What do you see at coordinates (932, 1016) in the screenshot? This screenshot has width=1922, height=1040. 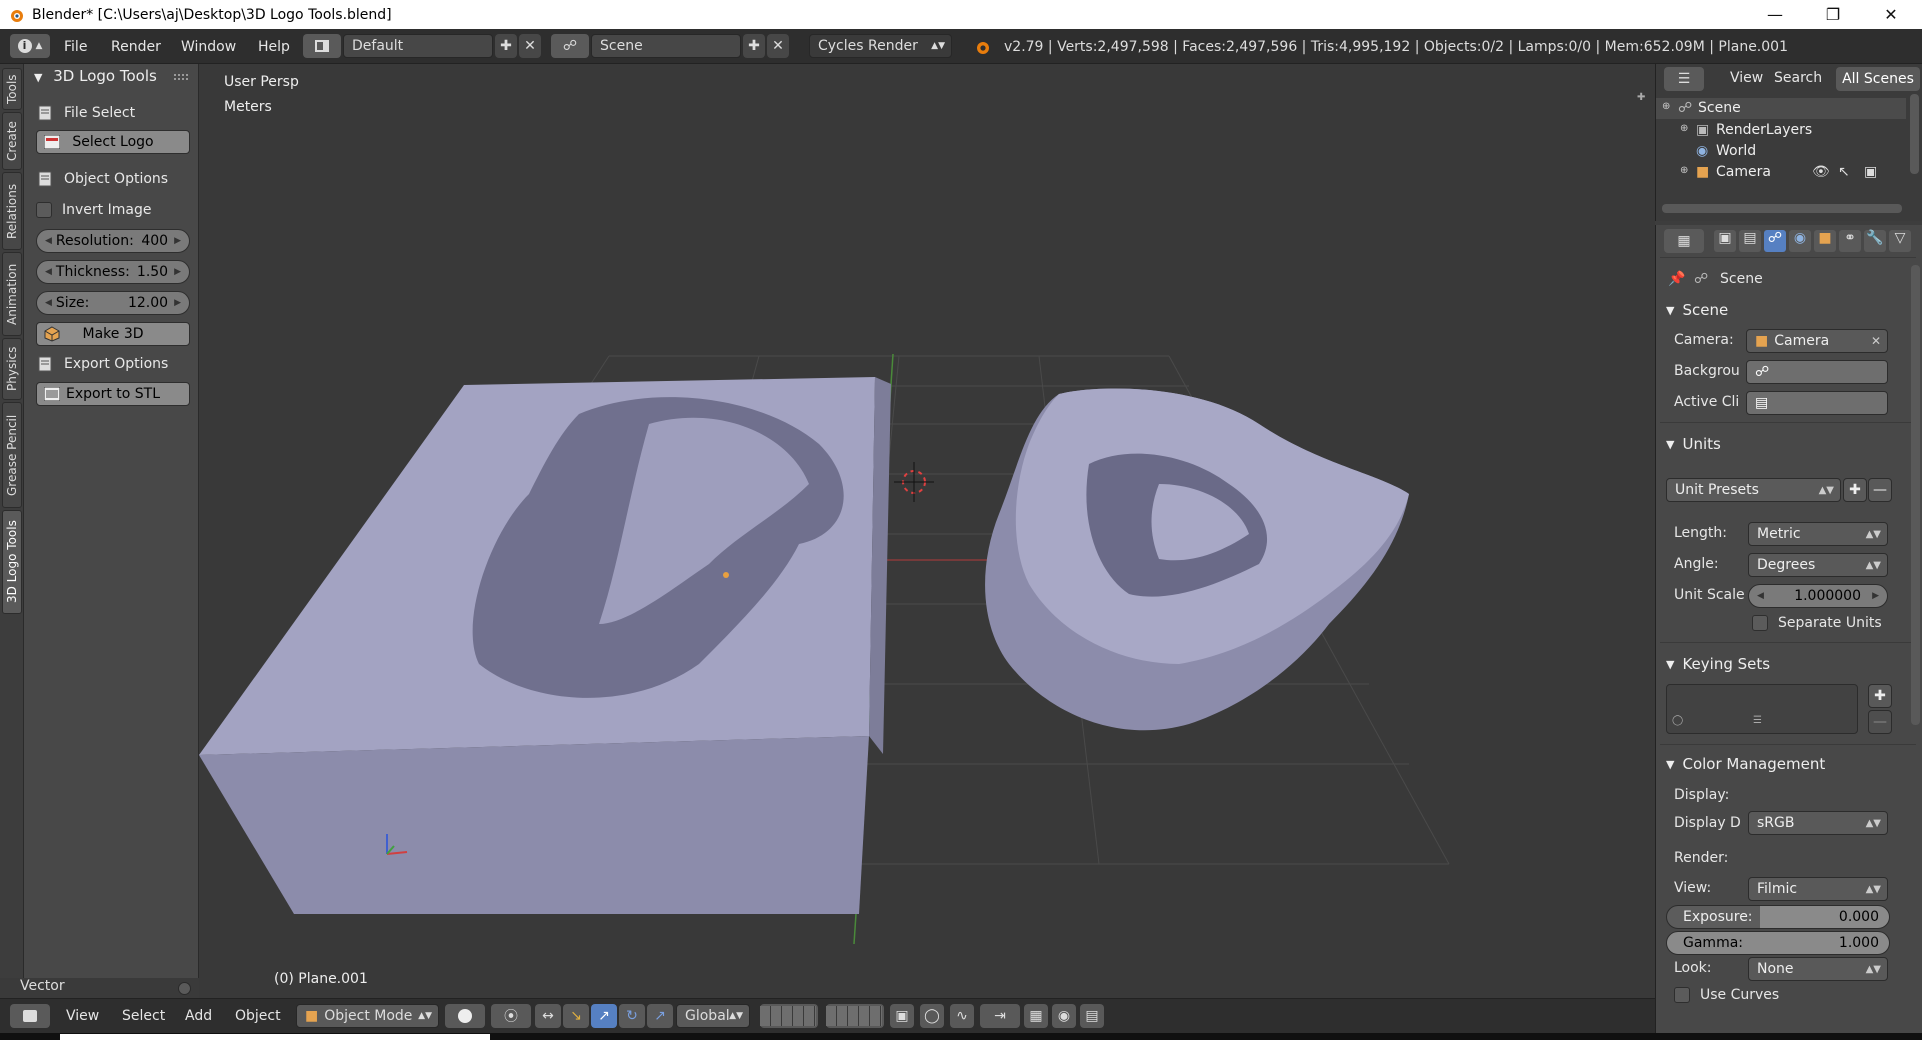 I see `proportional-edit-icon: ◯` at bounding box center [932, 1016].